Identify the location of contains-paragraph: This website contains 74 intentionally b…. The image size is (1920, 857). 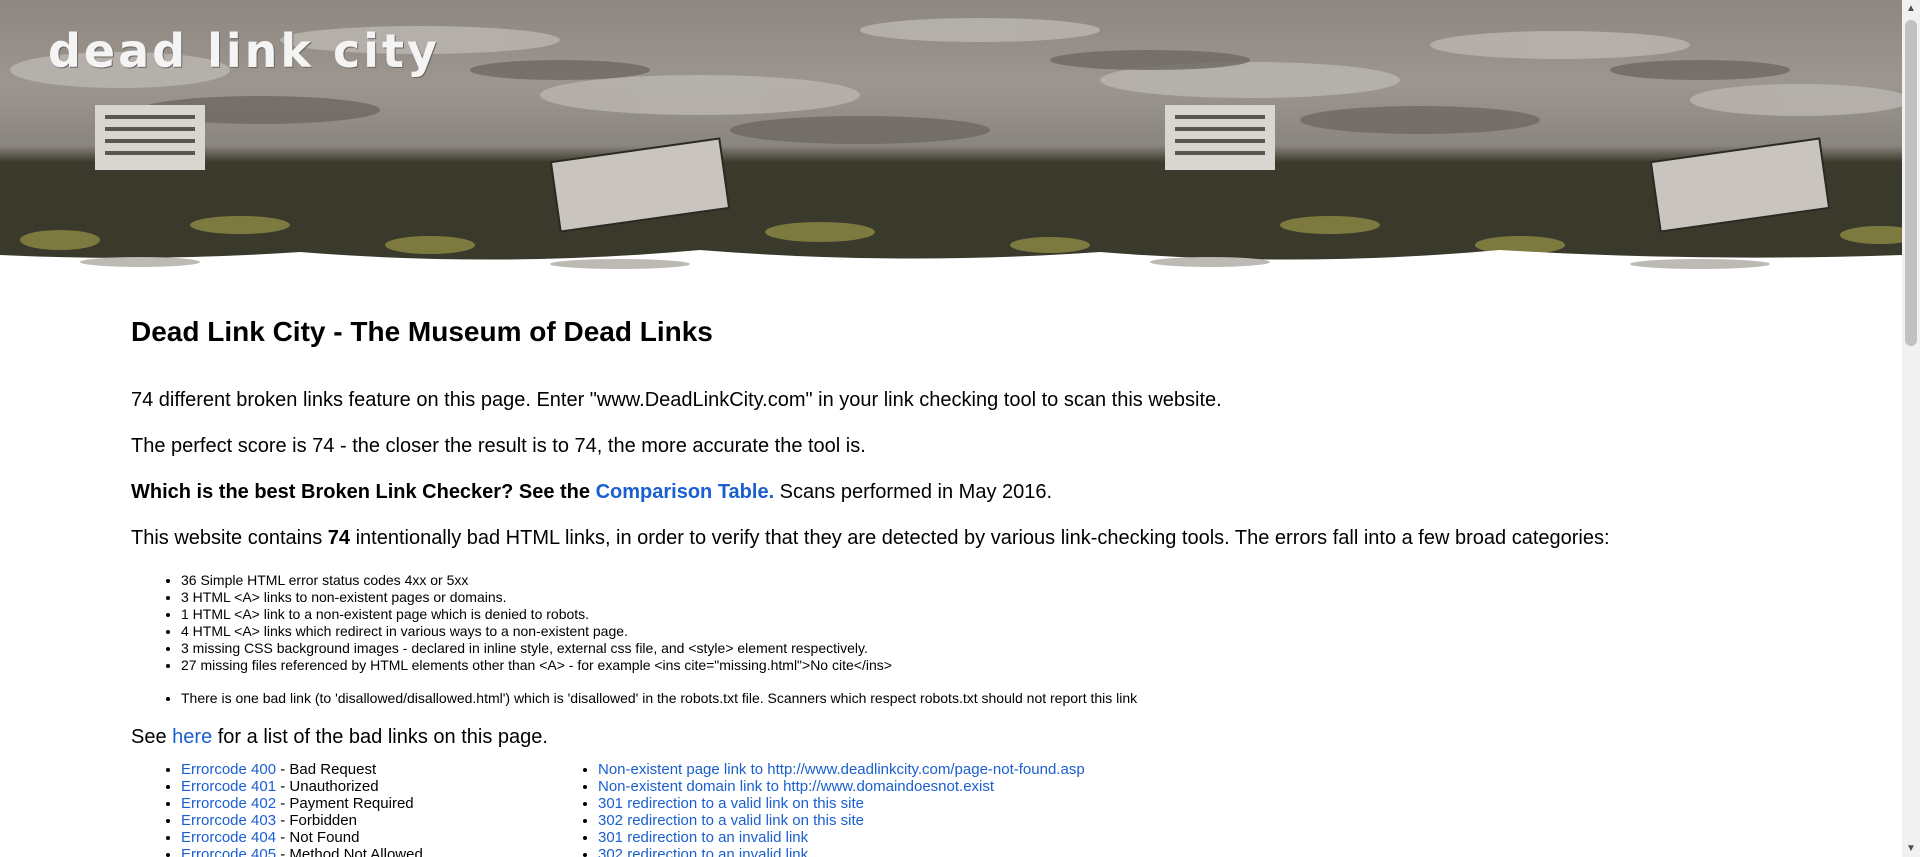
(870, 538).